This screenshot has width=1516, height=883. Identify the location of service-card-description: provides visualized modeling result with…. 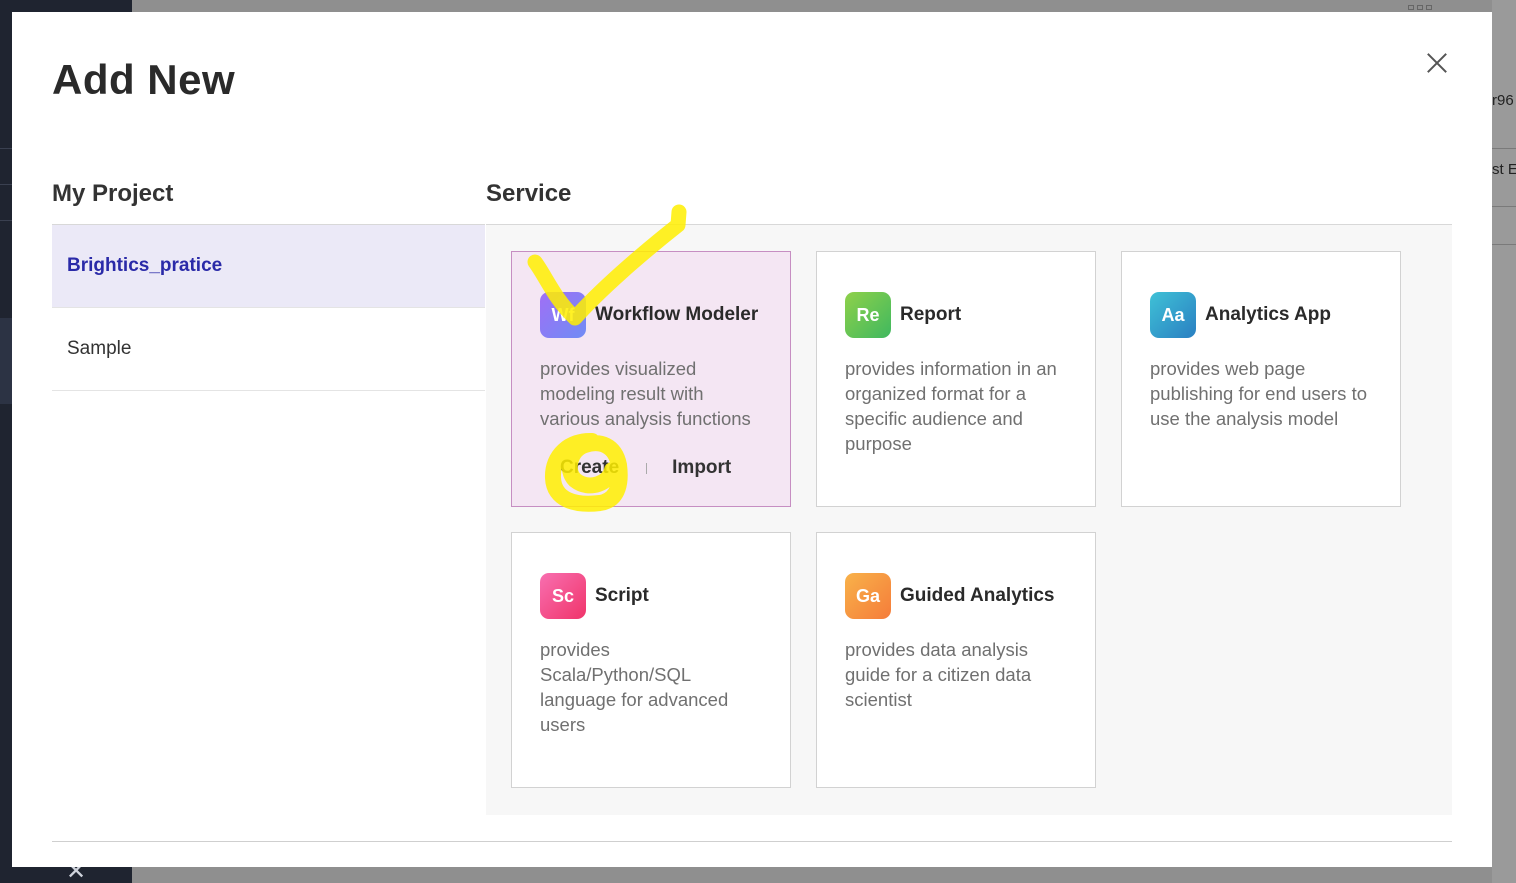
(645, 393).